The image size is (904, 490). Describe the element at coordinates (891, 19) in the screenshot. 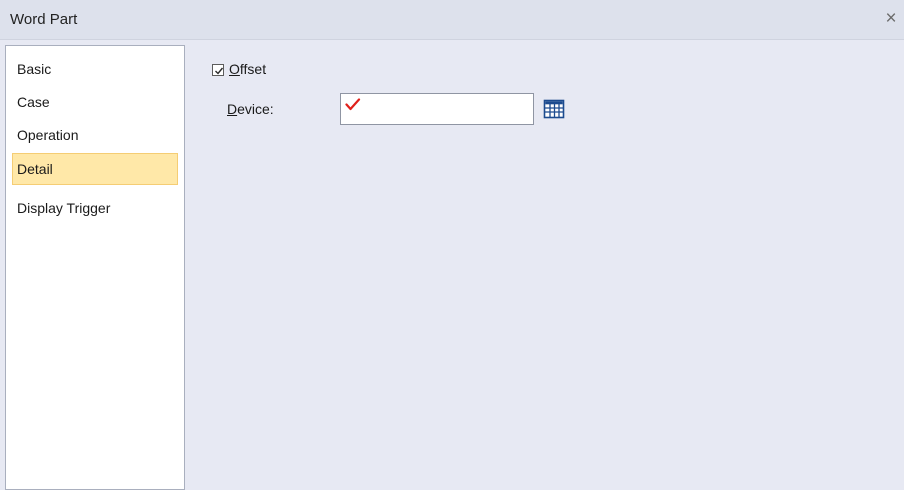

I see `close-button: ×` at that location.